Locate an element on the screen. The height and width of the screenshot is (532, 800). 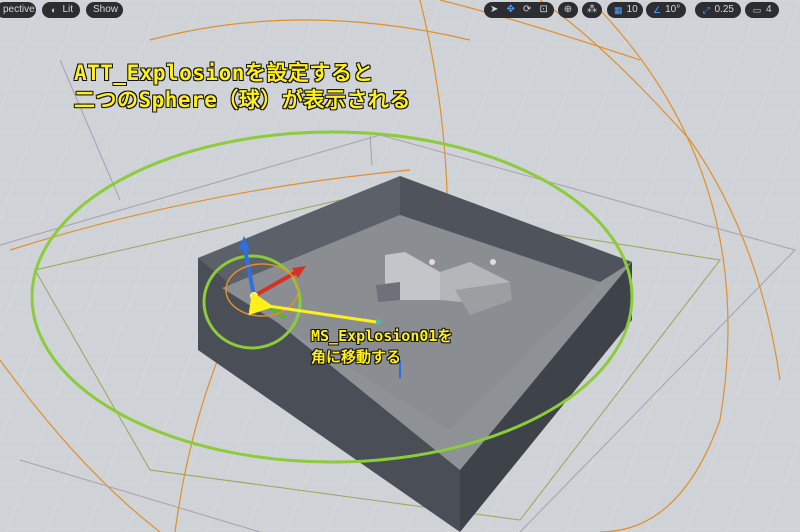
lit-label: Lit is located at coordinates (67, 9).